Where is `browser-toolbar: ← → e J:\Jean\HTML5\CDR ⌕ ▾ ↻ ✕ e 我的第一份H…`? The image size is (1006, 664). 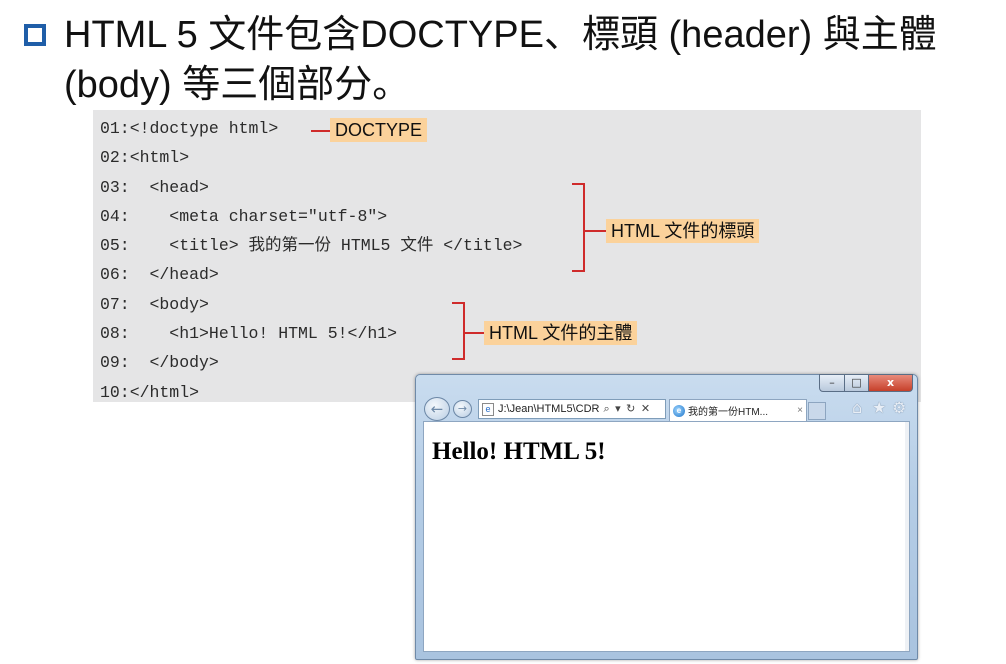
browser-toolbar: ← → e J:\Jean\HTML5\CDR ⌕ ▾ ↻ ✕ e 我的第一份H… is located at coordinates (667, 409).